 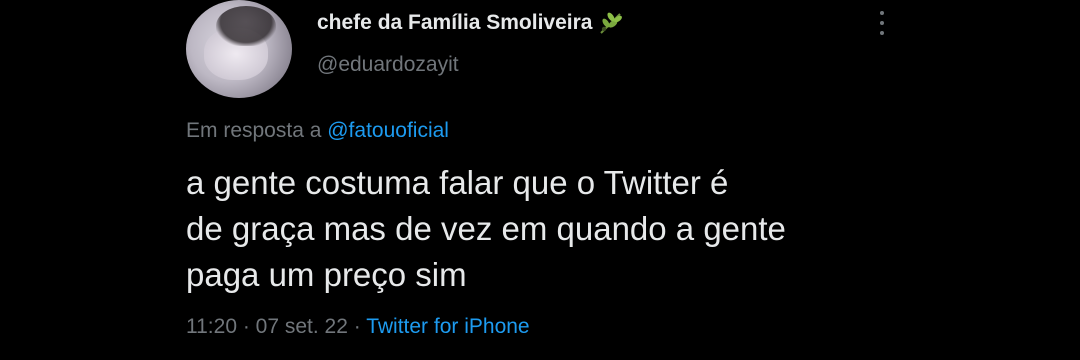 What do you see at coordinates (211, 326) in the screenshot?
I see `tweet-time: 11:20` at bounding box center [211, 326].